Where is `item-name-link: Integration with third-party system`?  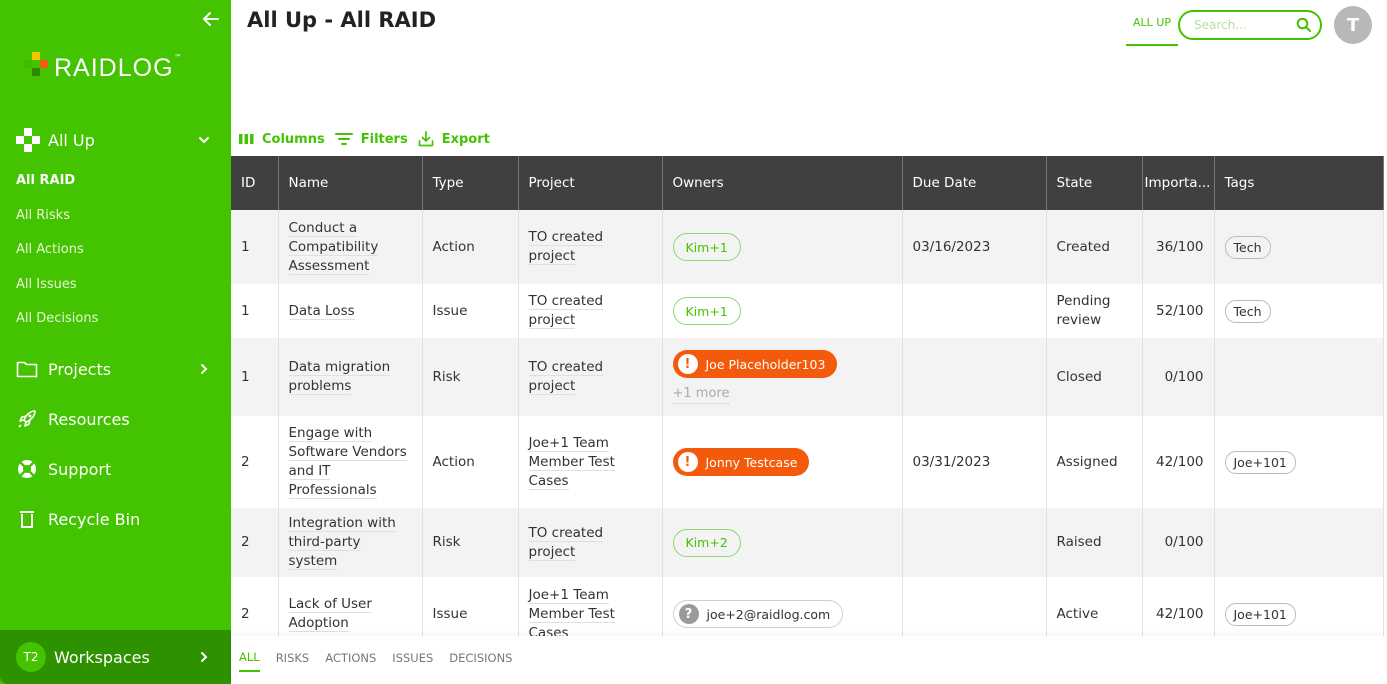 item-name-link: Integration with third-party system is located at coordinates (342, 542).